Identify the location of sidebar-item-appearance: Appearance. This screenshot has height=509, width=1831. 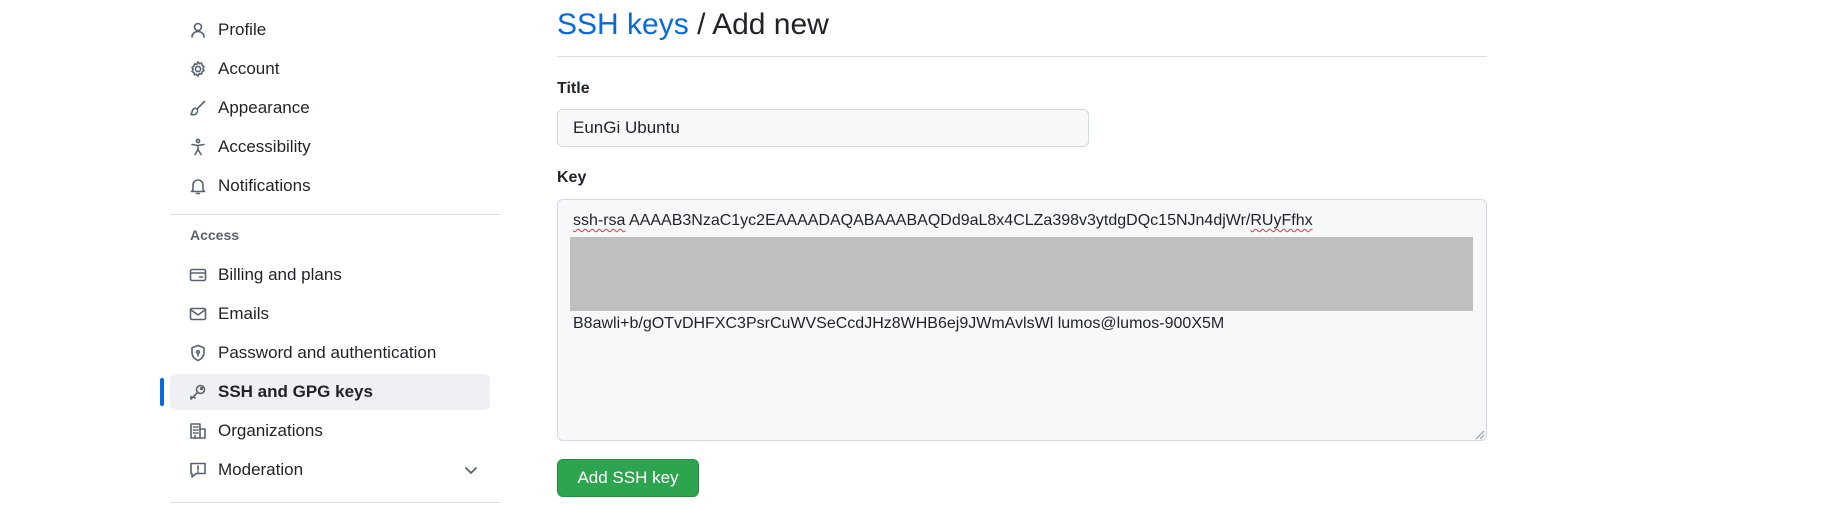
(330, 108).